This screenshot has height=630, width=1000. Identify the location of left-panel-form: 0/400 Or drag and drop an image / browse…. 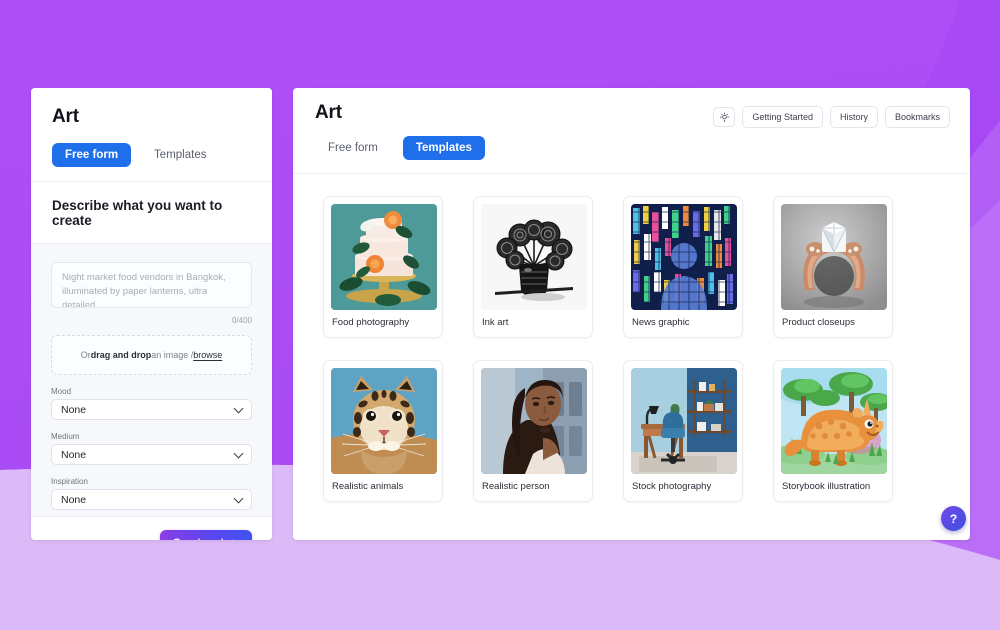
(151, 379).